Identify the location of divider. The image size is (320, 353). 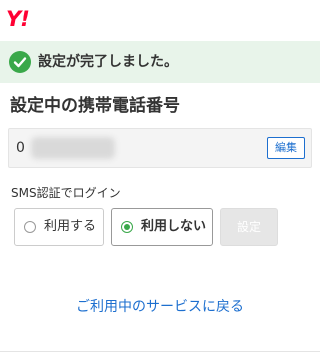
(160, 351).